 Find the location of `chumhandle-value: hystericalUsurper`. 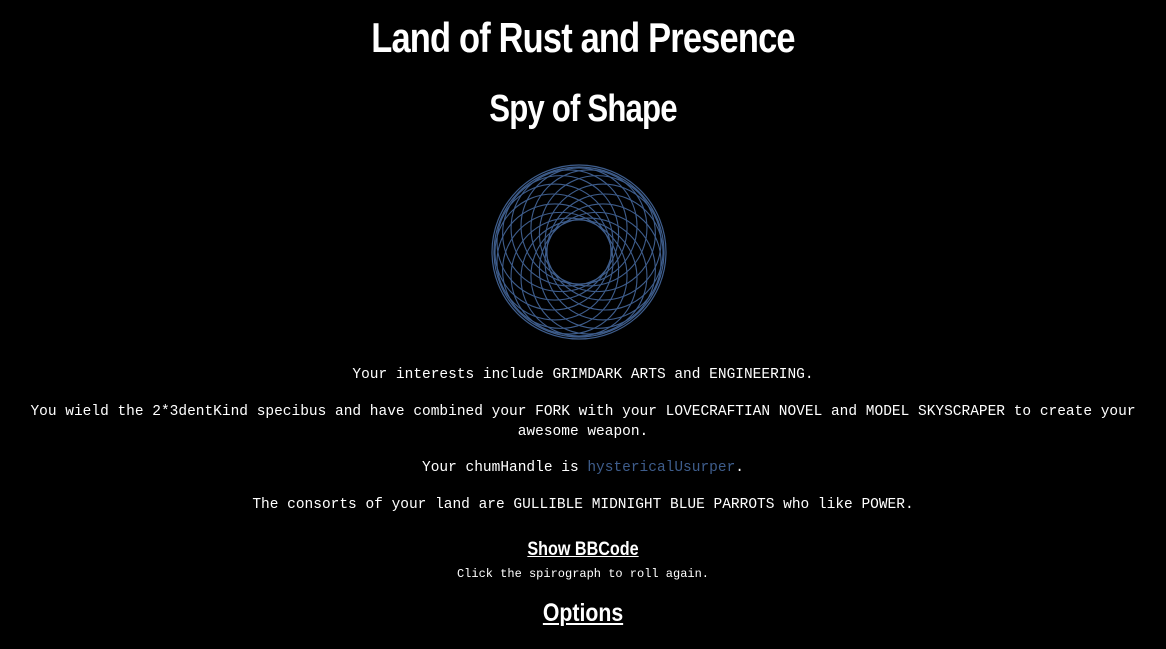

chumhandle-value: hystericalUsurper is located at coordinates (661, 468).